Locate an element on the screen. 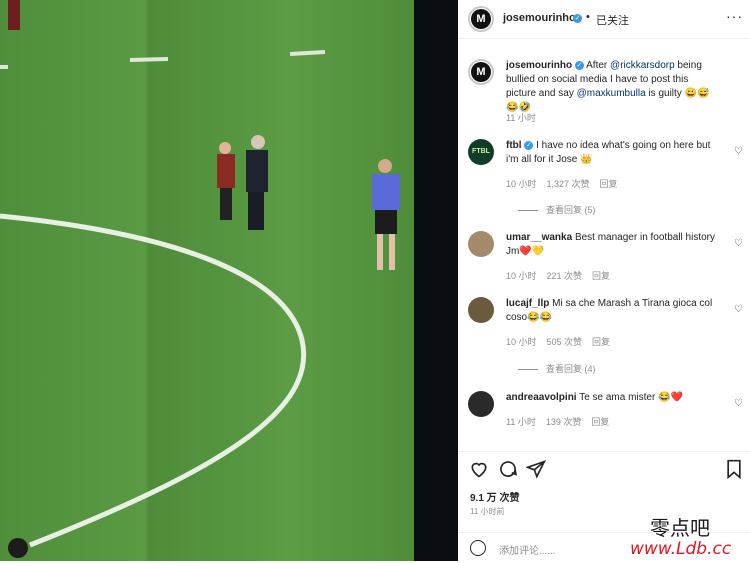 The width and height of the screenshot is (750, 563). post-header: M josemourinho ✓ • 已关注 ··· is located at coordinates (604, 19).